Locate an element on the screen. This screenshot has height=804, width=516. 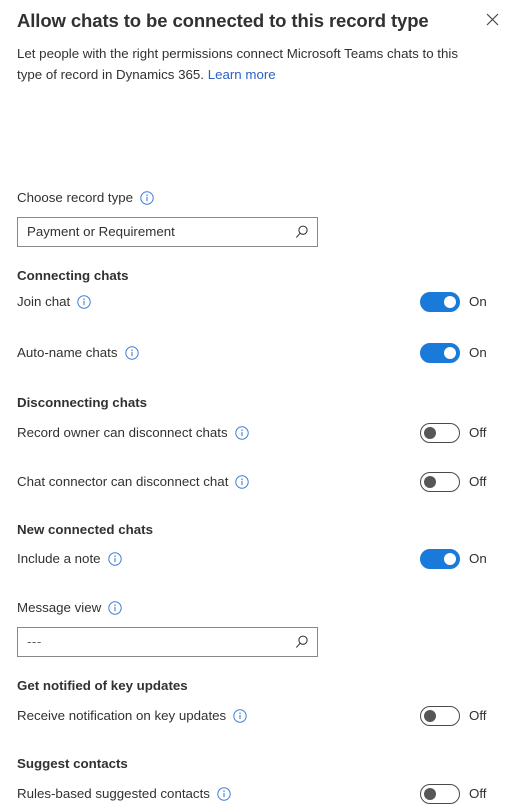
toggle-record-owner-disconnect: Off is located at coordinates (454, 433).